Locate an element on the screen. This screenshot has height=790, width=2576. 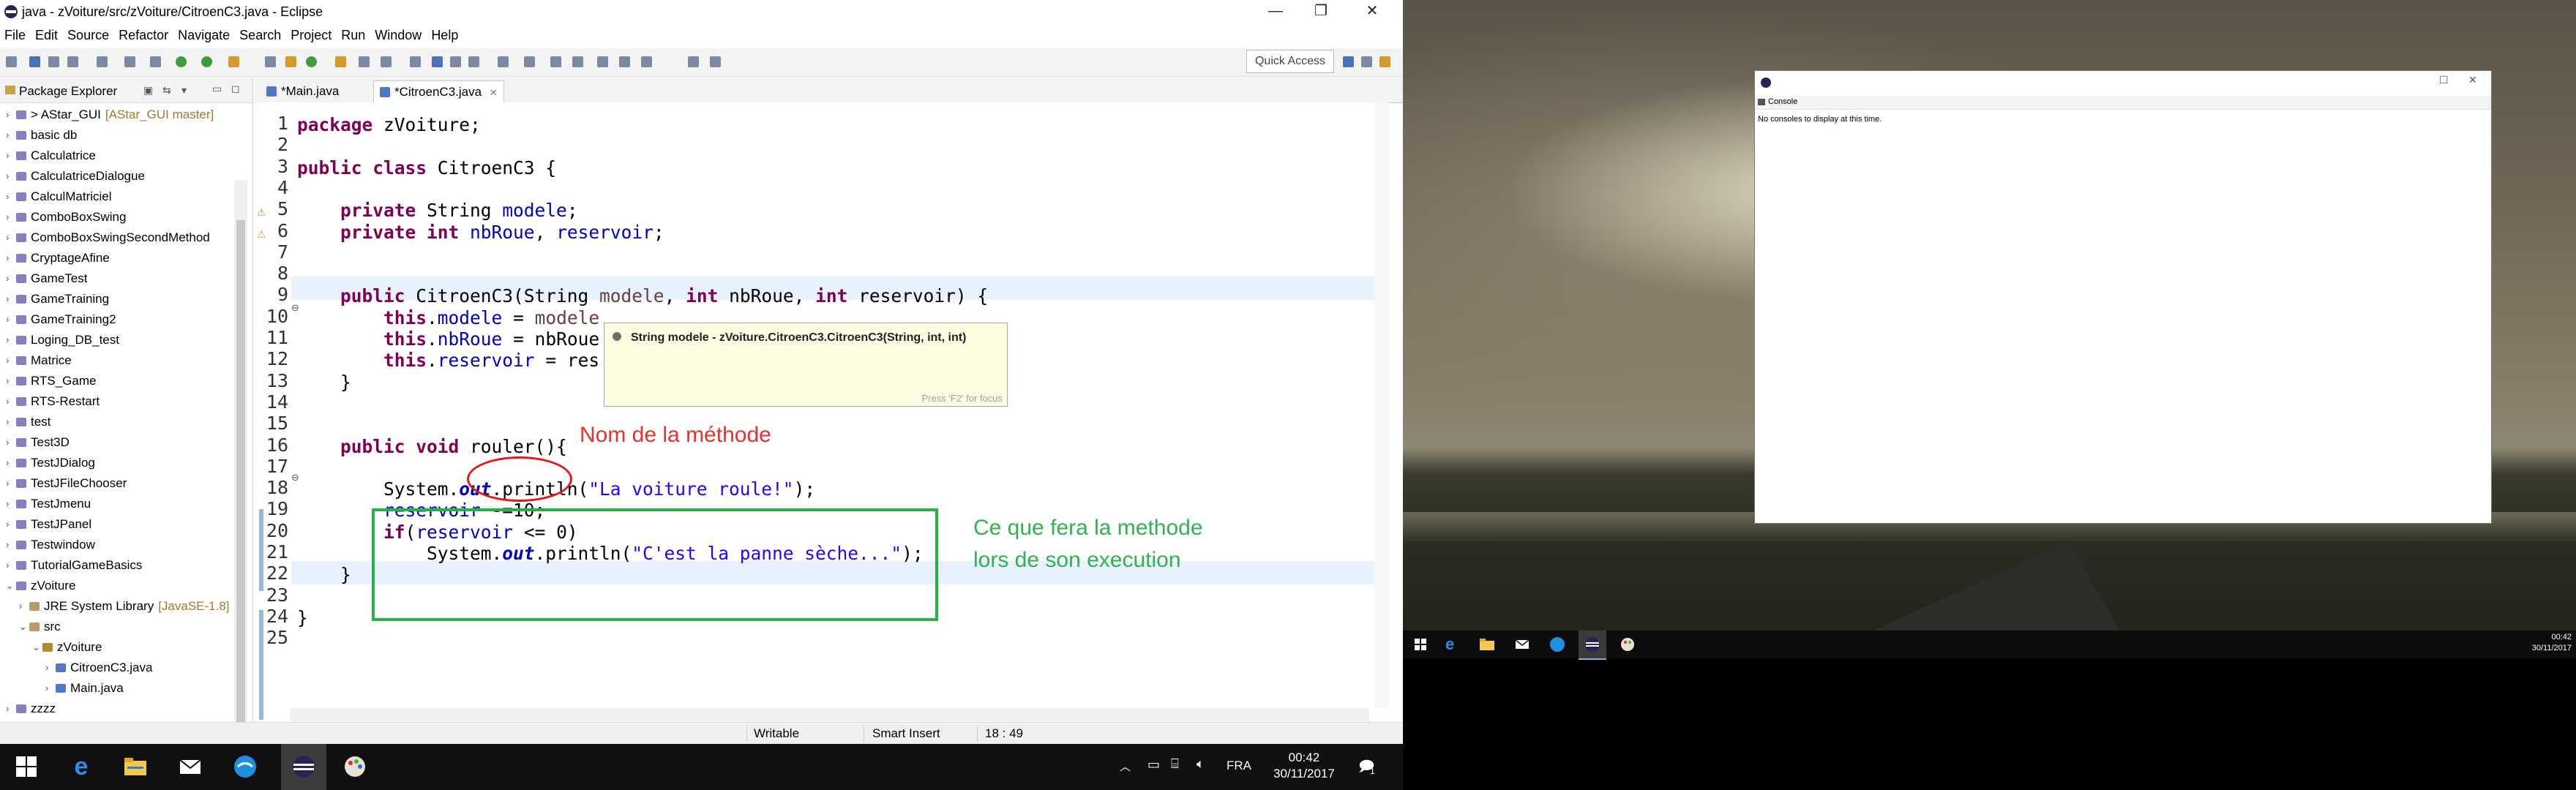
history-back-icon is located at coordinates (693, 62).